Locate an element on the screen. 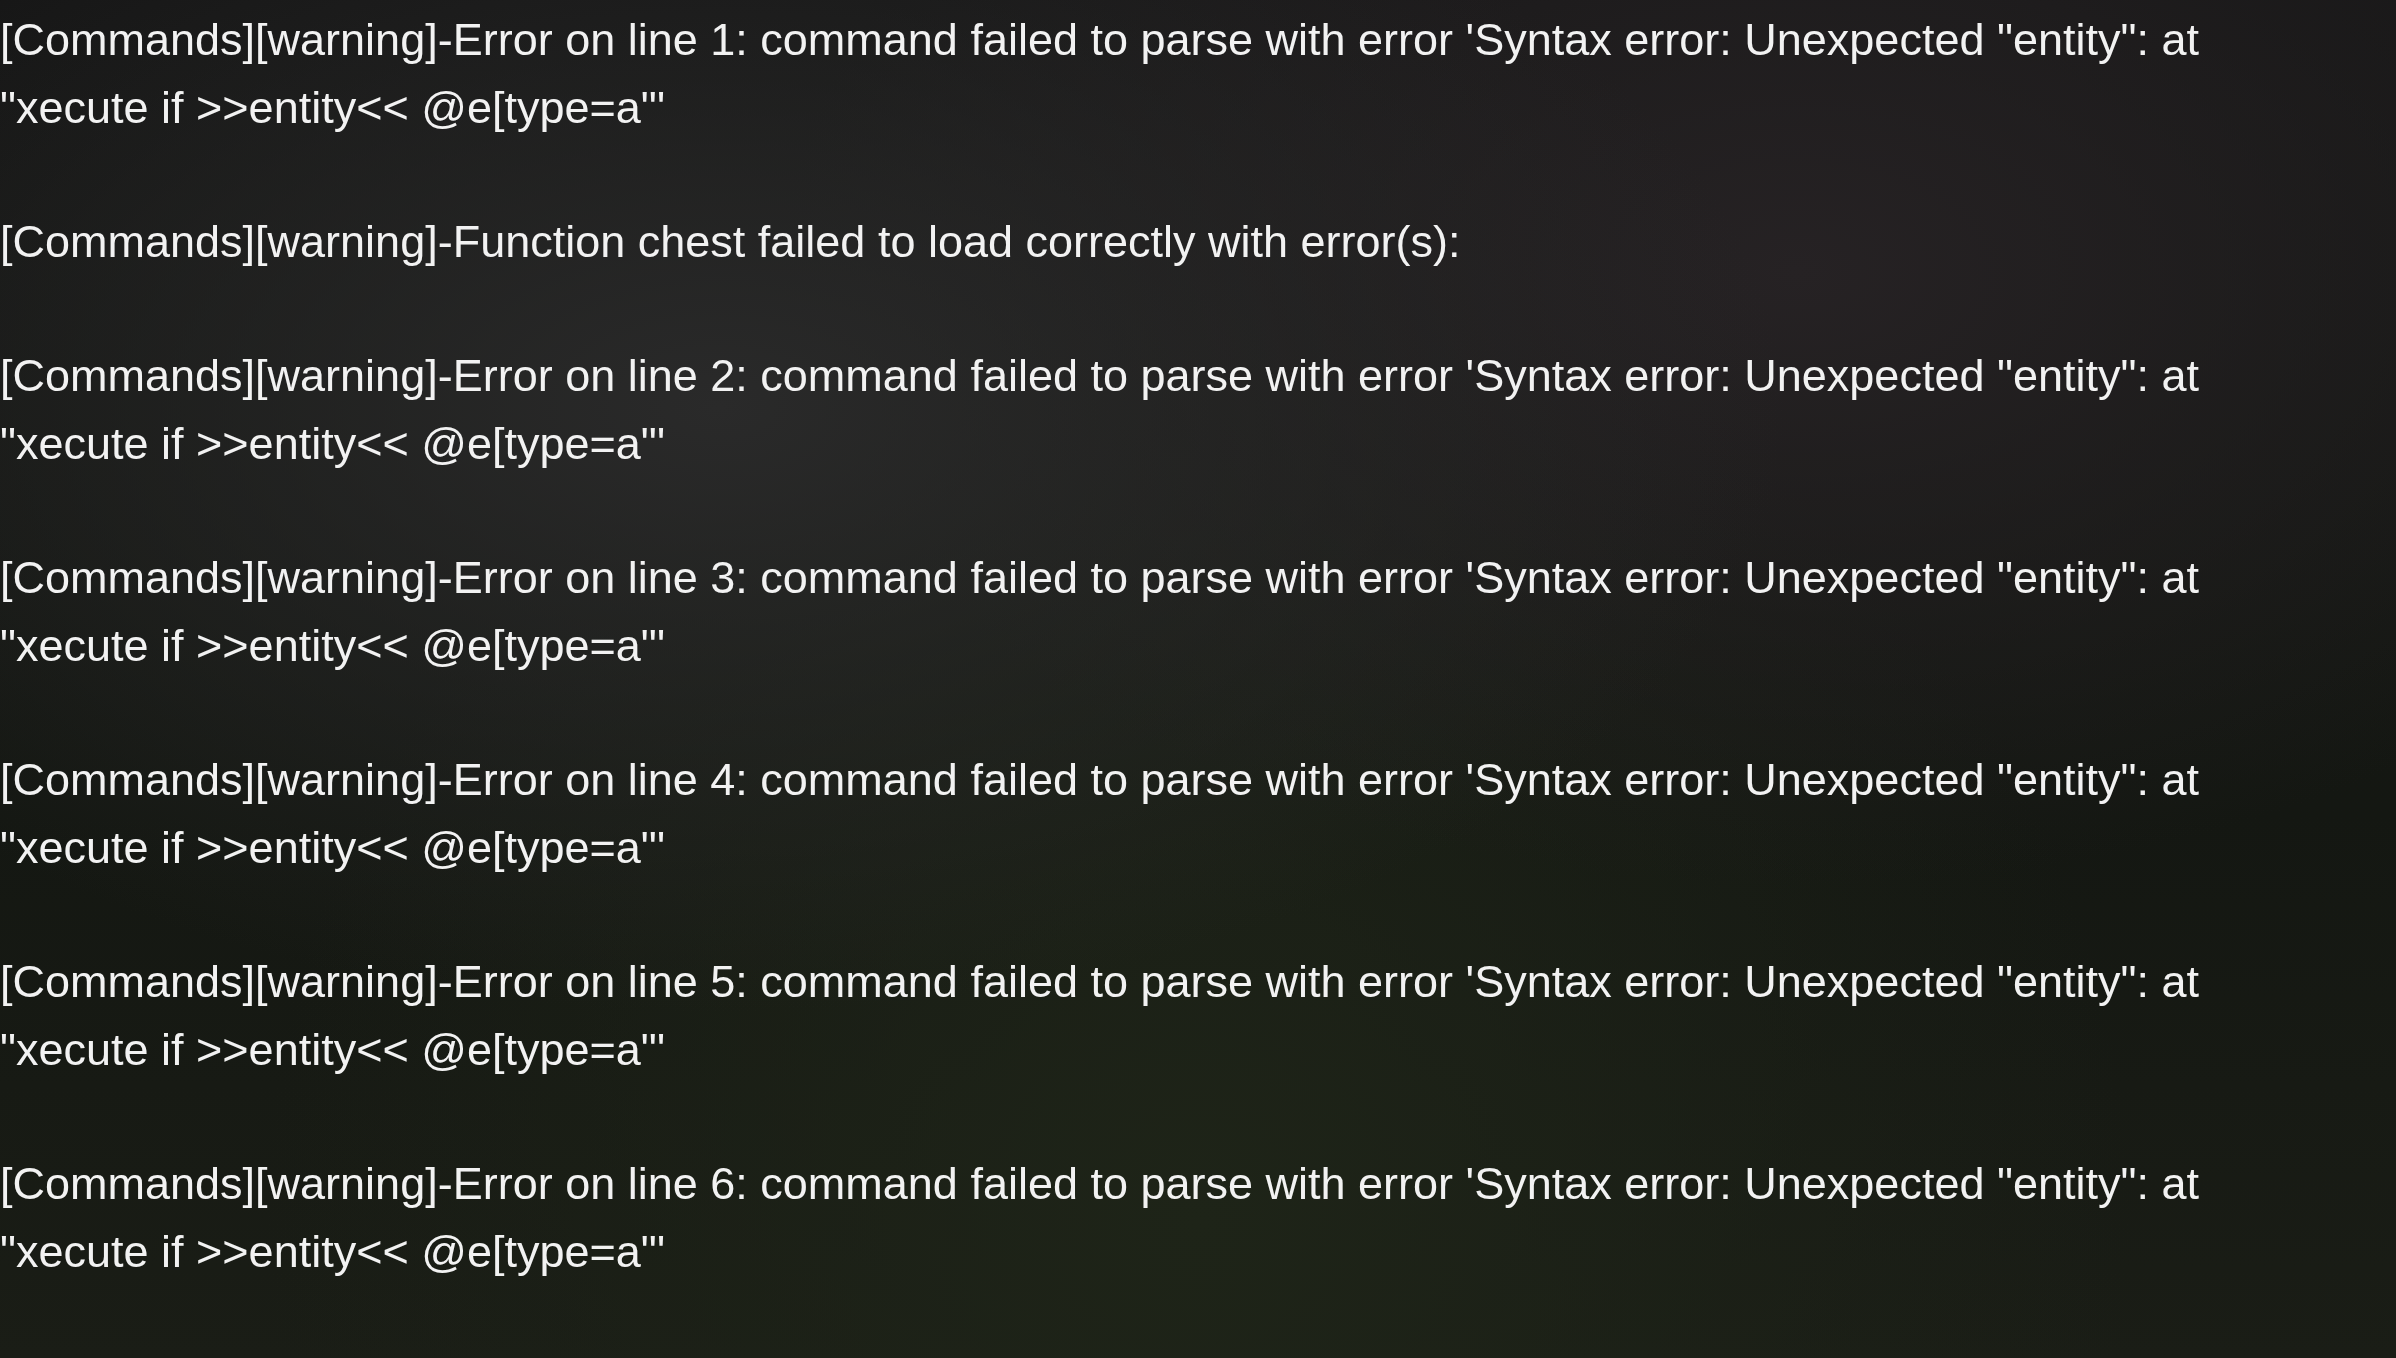  log-message: [Commands][warning]-Error on line 2: command failed to parse with error 'Syntax error: Unexpected "entity": at "xecute if >>entity<< @e[type=a"' is located at coordinates (1100, 410).